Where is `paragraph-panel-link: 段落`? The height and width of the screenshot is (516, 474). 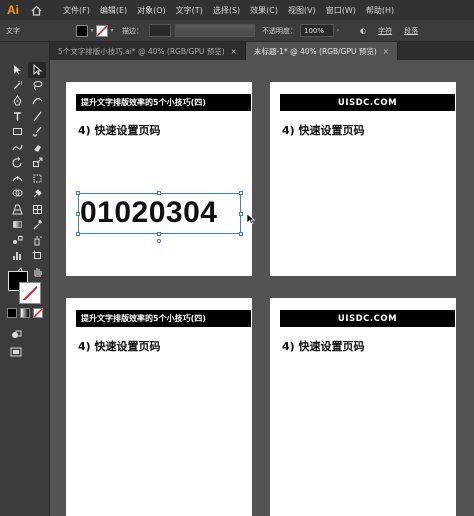
paragraph-panel-link: 段落 is located at coordinates (411, 31).